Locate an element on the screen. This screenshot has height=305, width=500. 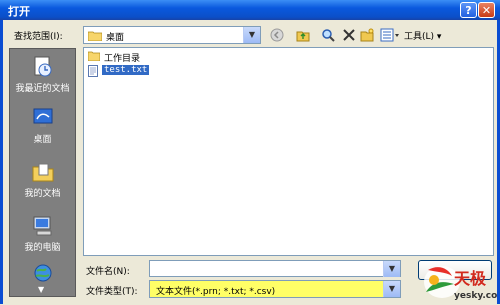
svg-text: 天极 is located at coordinates (470, 278).